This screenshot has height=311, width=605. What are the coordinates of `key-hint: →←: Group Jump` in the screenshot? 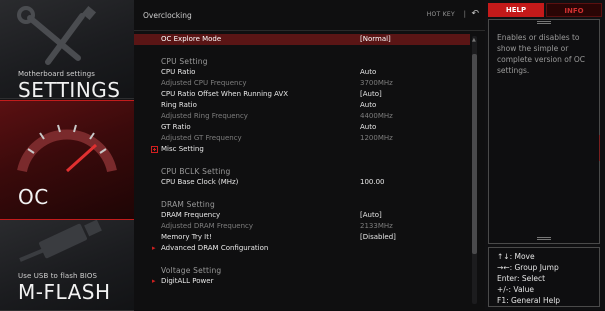 It's located at (528, 267).